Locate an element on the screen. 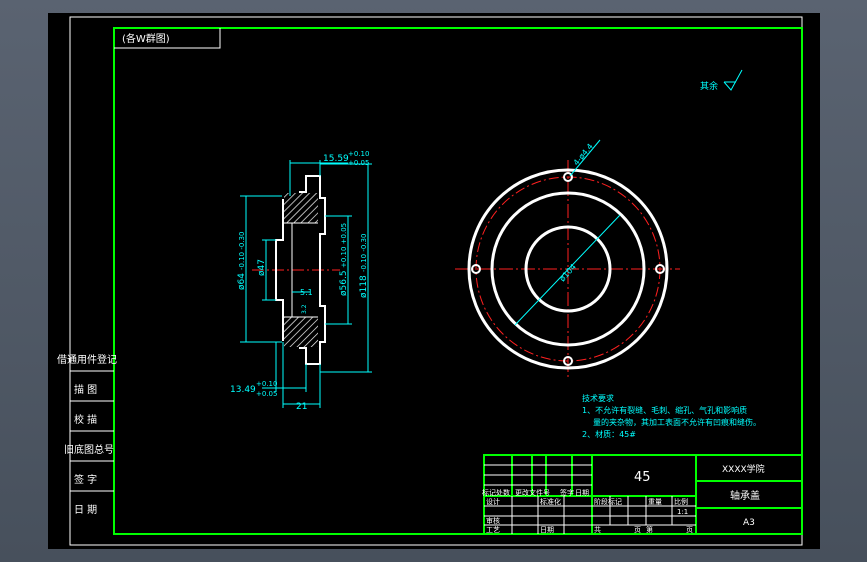 This screenshot has height=562, width=867. tech-item-2: 2、材质：45# is located at coordinates (609, 434).